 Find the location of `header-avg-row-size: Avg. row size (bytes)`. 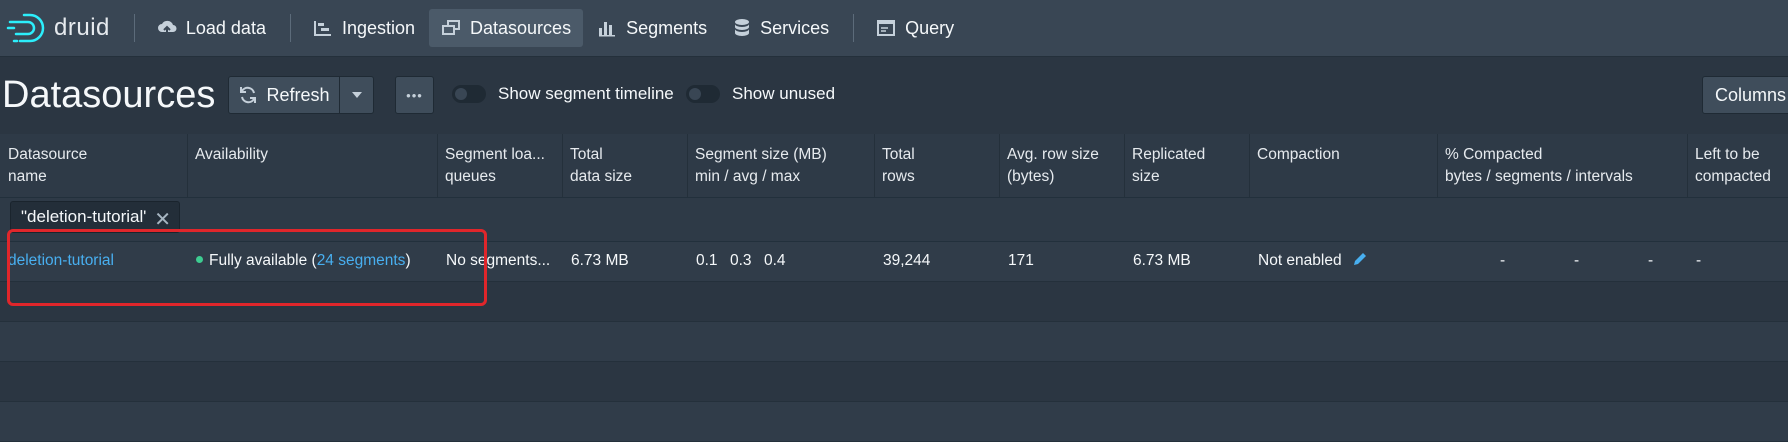

header-avg-row-size: Avg. row size (bytes) is located at coordinates (1053, 166).